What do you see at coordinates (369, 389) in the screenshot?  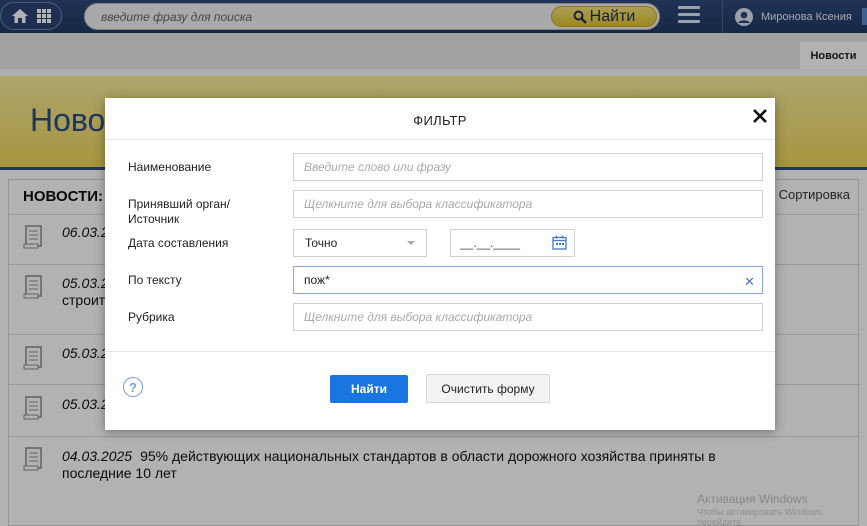 I see `find-button: Найти` at bounding box center [369, 389].